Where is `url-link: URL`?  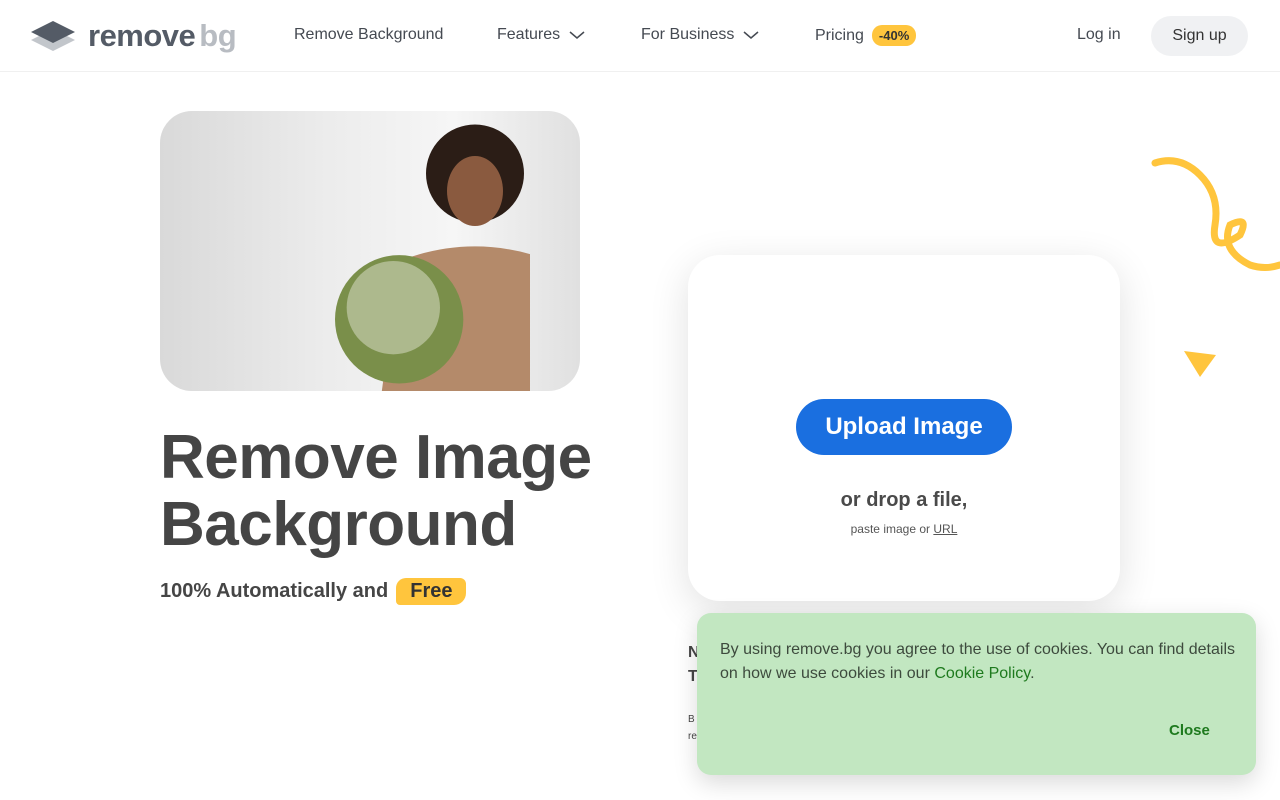
url-link: URL is located at coordinates (945, 529).